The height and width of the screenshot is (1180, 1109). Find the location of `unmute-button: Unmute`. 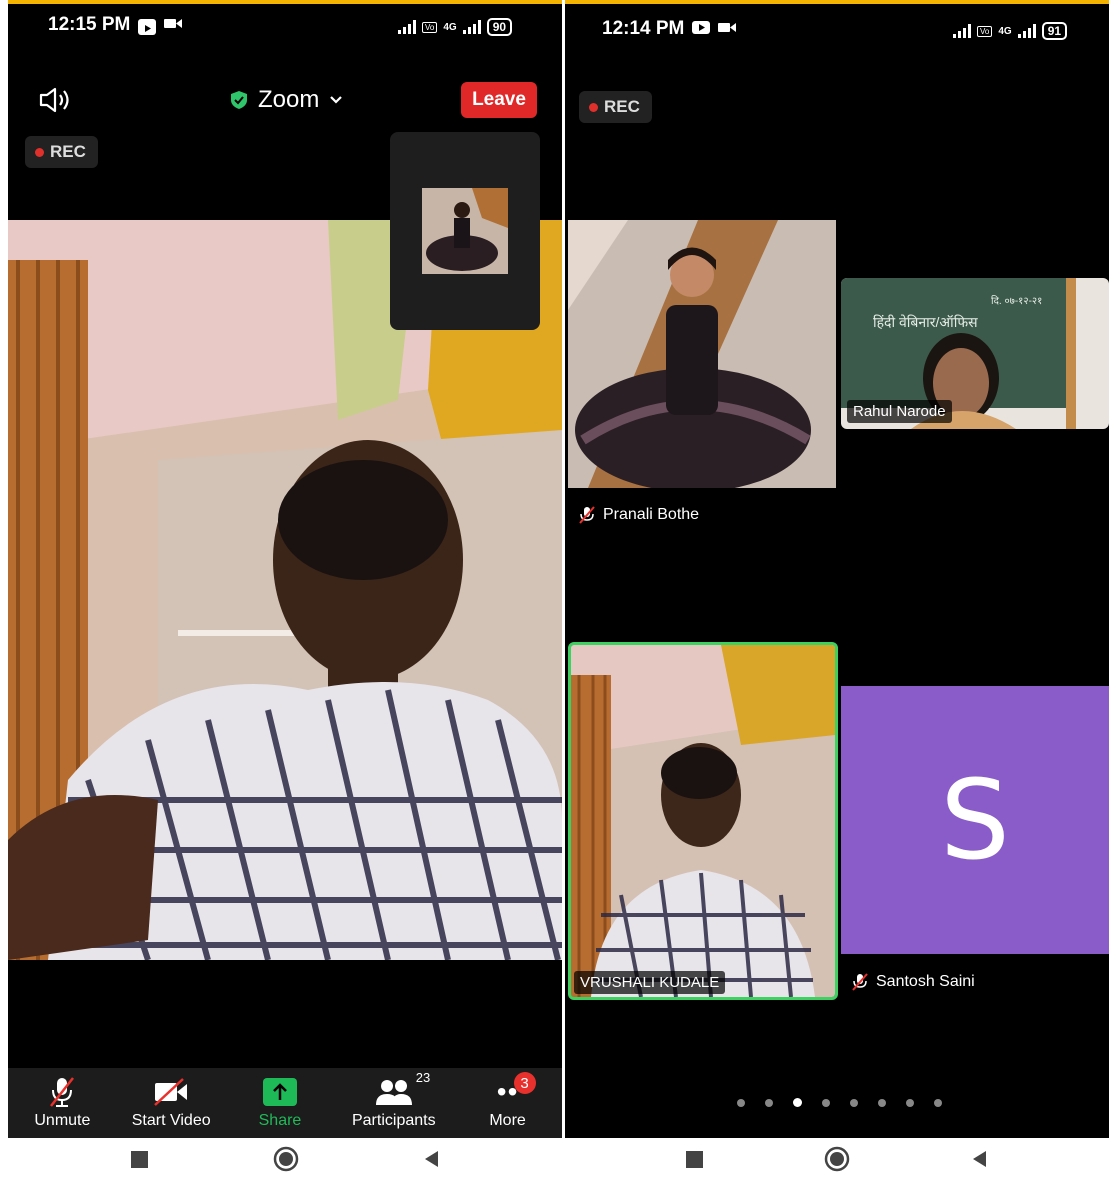

unmute-button: Unmute is located at coordinates (62, 1103).